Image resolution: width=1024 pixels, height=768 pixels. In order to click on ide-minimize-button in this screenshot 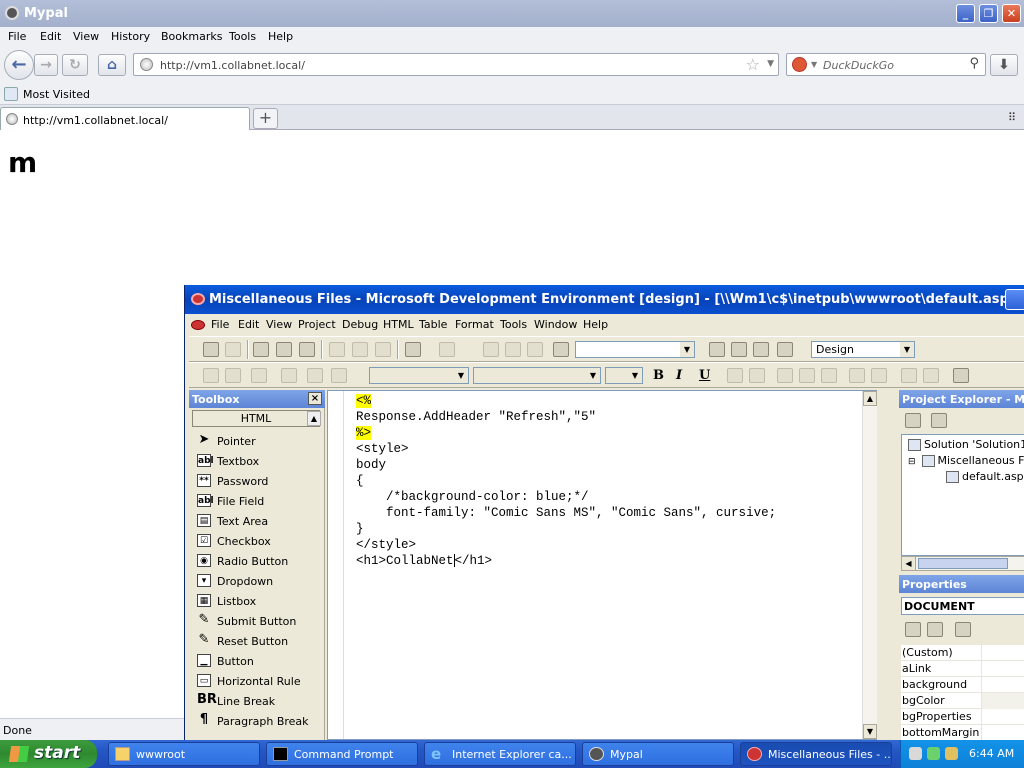, I will do `click(1014, 299)`.